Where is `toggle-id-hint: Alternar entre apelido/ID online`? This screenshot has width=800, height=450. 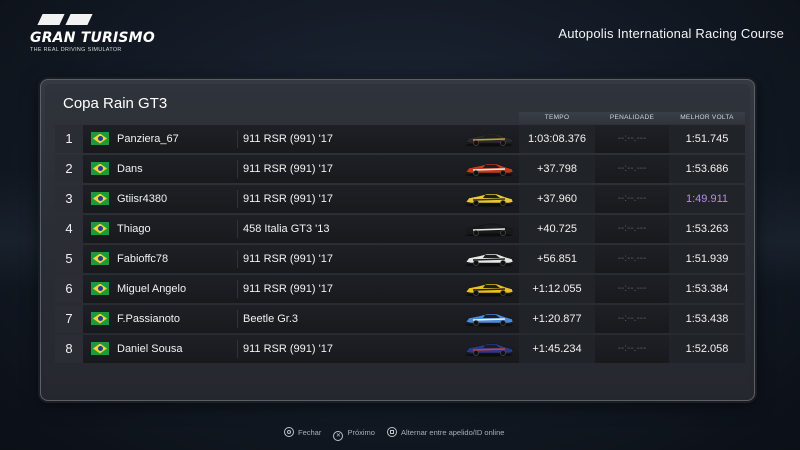 toggle-id-hint: Alternar entre apelido/ID online is located at coordinates (445, 432).